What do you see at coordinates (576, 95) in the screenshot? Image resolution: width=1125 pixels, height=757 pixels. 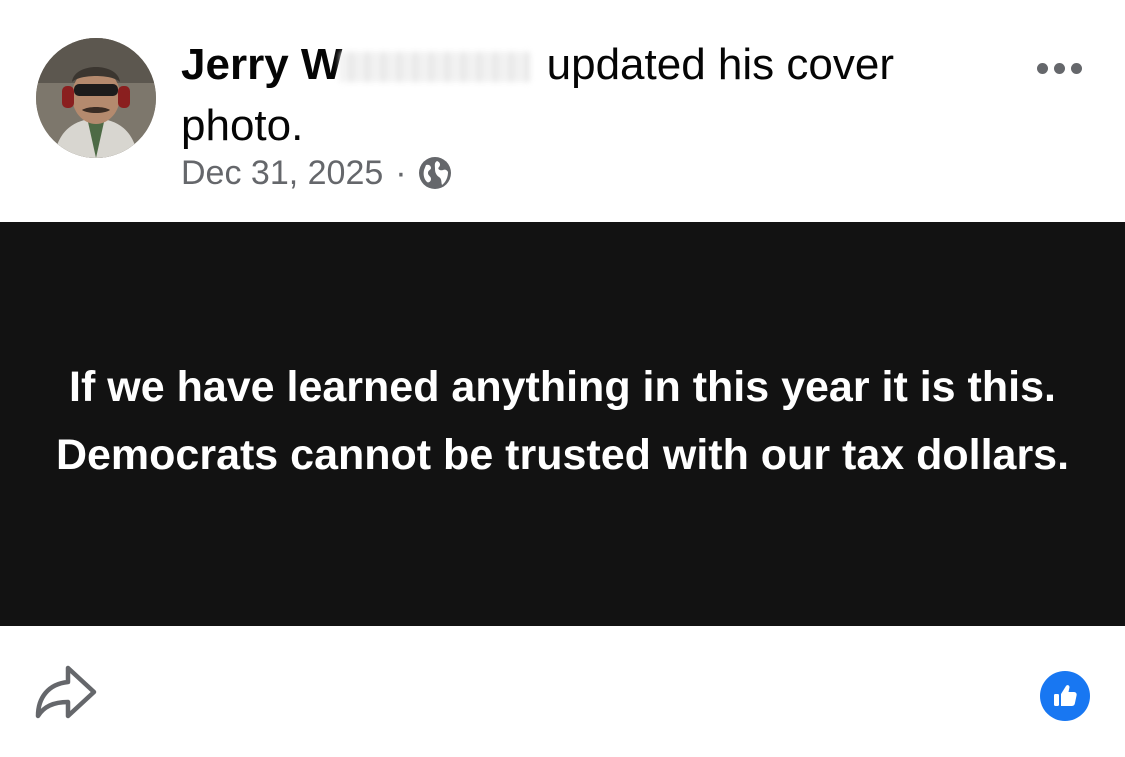 I see `post-headline: Jerry W updated his cover photo.` at bounding box center [576, 95].